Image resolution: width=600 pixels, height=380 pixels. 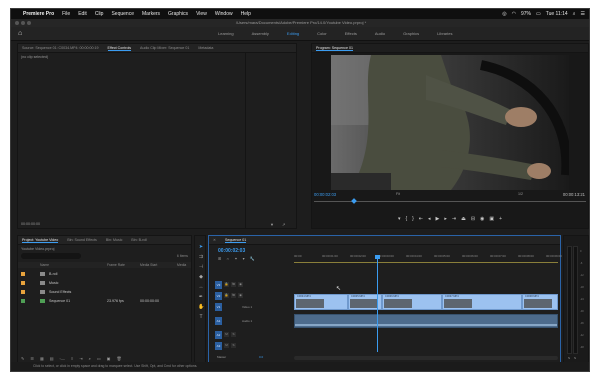 What do you see at coordinates (482, 302) in the screenshot?
I see `video-clip: C0037.MP4` at bounding box center [482, 302].